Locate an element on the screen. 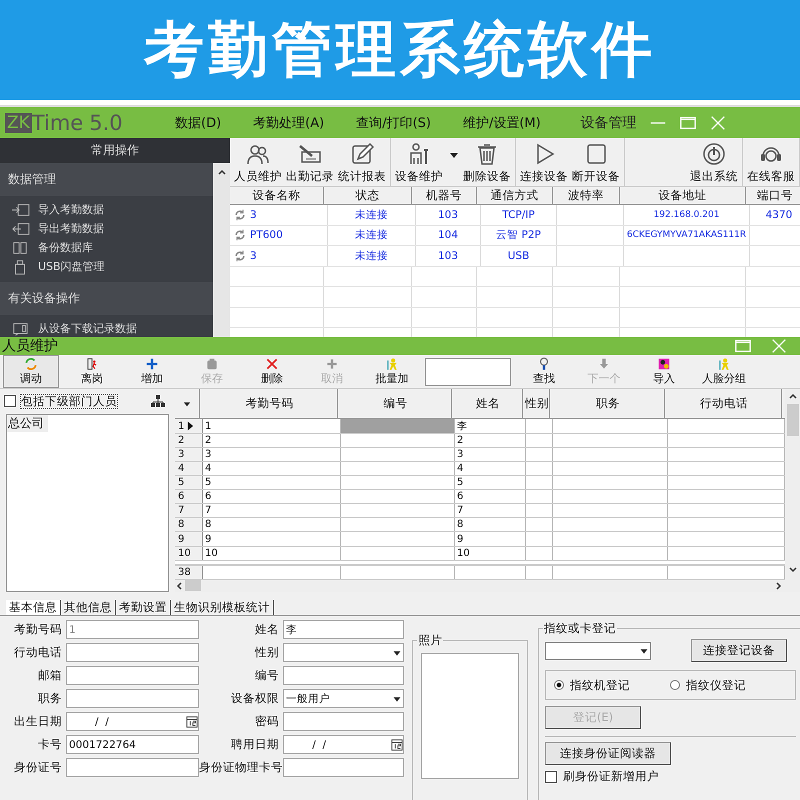 The width and height of the screenshot is (800, 800). tab: 其他信息 is located at coordinates (88, 607).